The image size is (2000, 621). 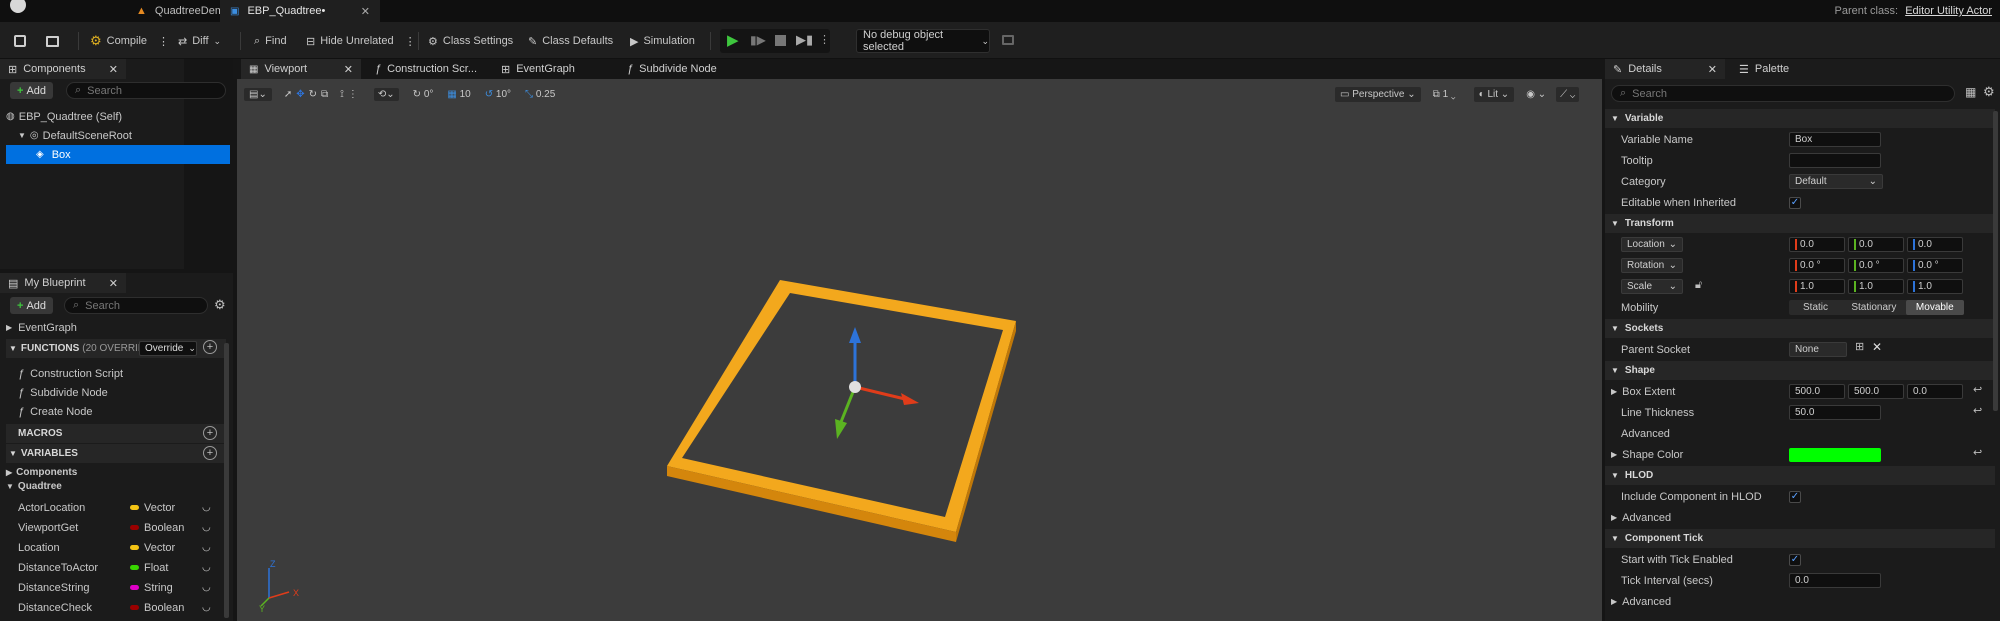 I want to click on scale-y-input: 1.0, so click(x=1876, y=286).